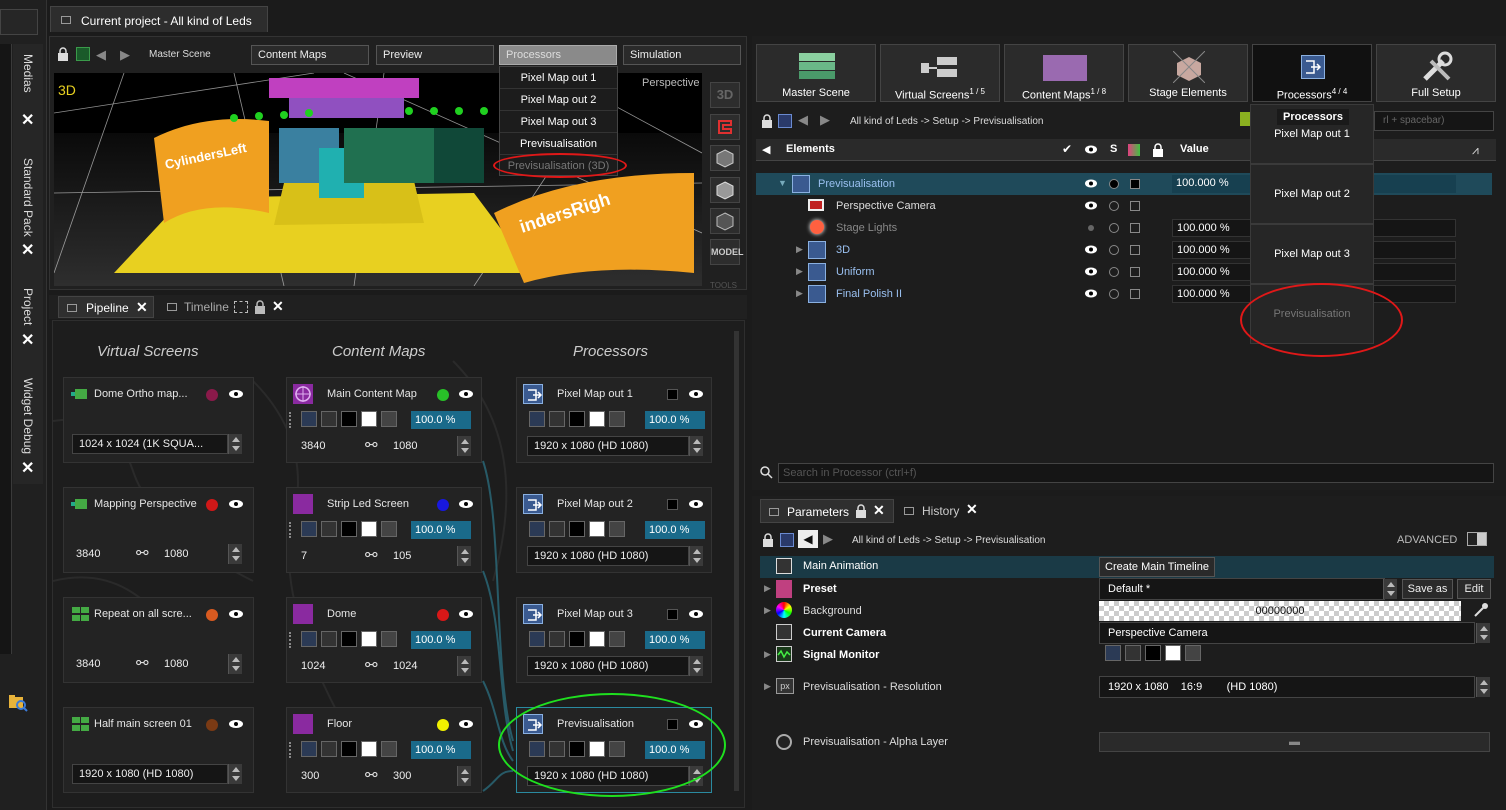 Image resolution: width=1506 pixels, height=810 pixels. Describe the element at coordinates (1064, 73) in the screenshot. I see `tab-content-maps: Content Maps1 / 8` at that location.